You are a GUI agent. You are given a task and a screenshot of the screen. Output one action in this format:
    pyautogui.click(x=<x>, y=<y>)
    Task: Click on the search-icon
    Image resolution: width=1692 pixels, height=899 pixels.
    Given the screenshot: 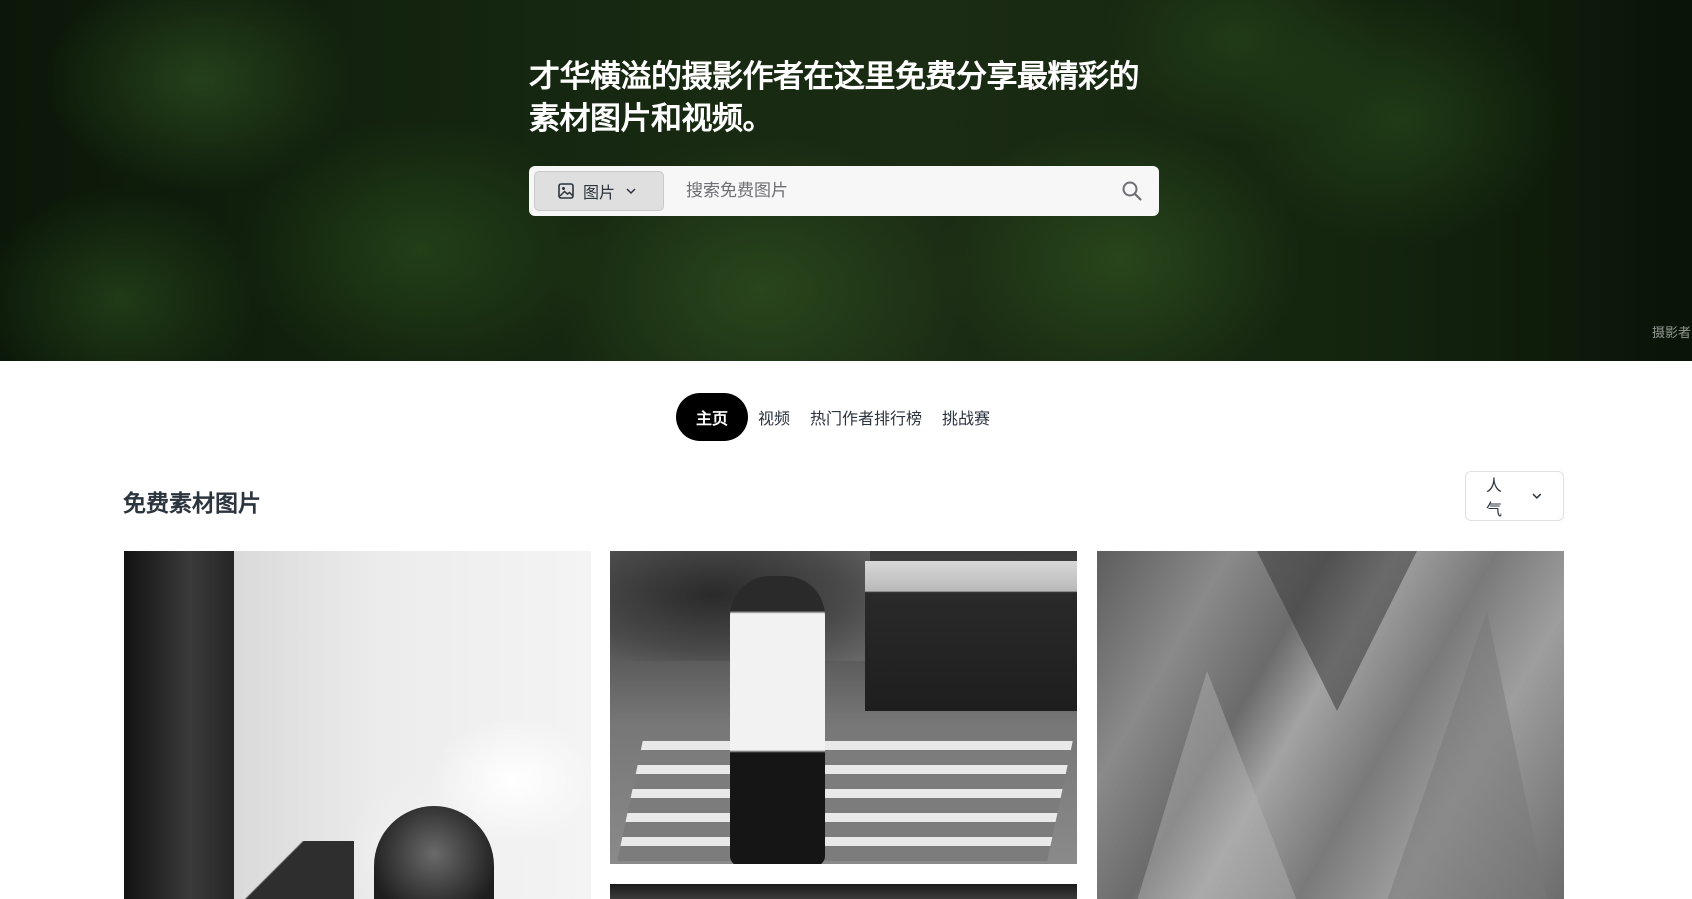 What is the action you would take?
    pyautogui.click(x=1132, y=191)
    